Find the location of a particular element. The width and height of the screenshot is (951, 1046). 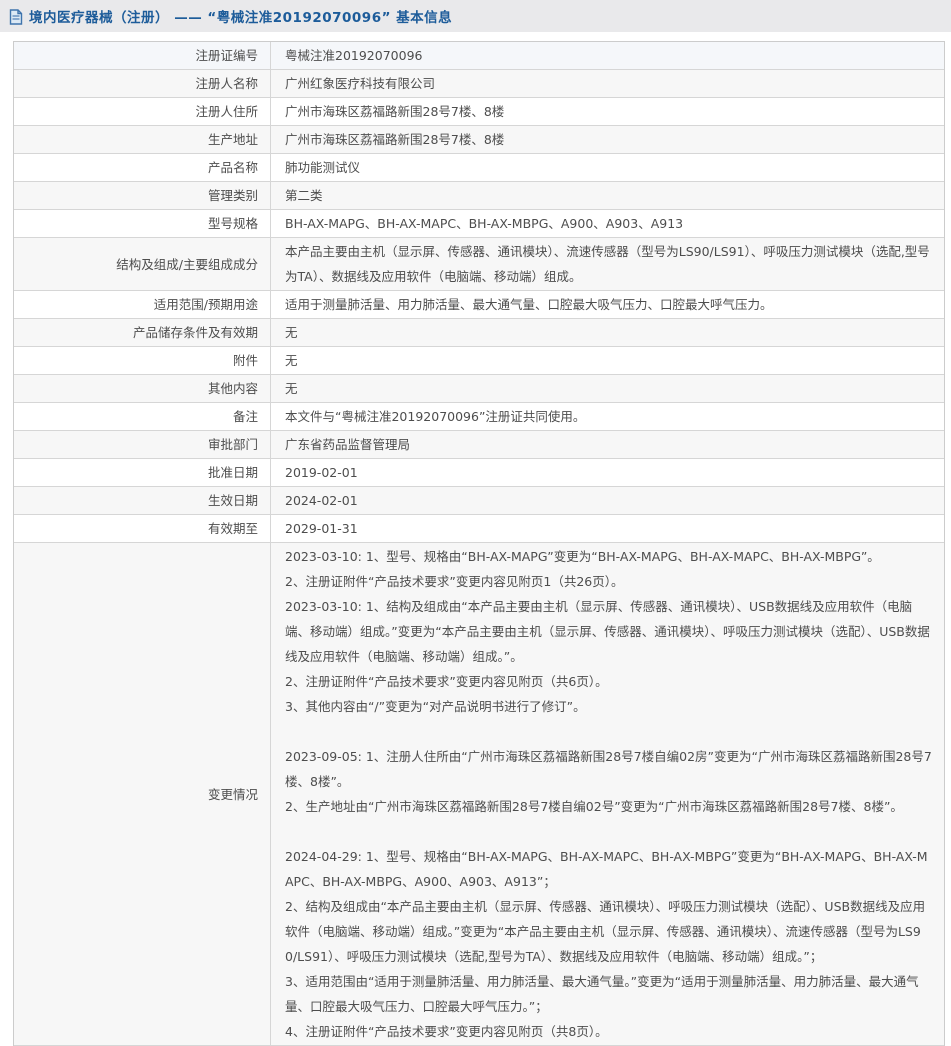

table-row: 注册人住所 广州市海珠区荔福路新围28号7楼、8楼 is located at coordinates (479, 112).